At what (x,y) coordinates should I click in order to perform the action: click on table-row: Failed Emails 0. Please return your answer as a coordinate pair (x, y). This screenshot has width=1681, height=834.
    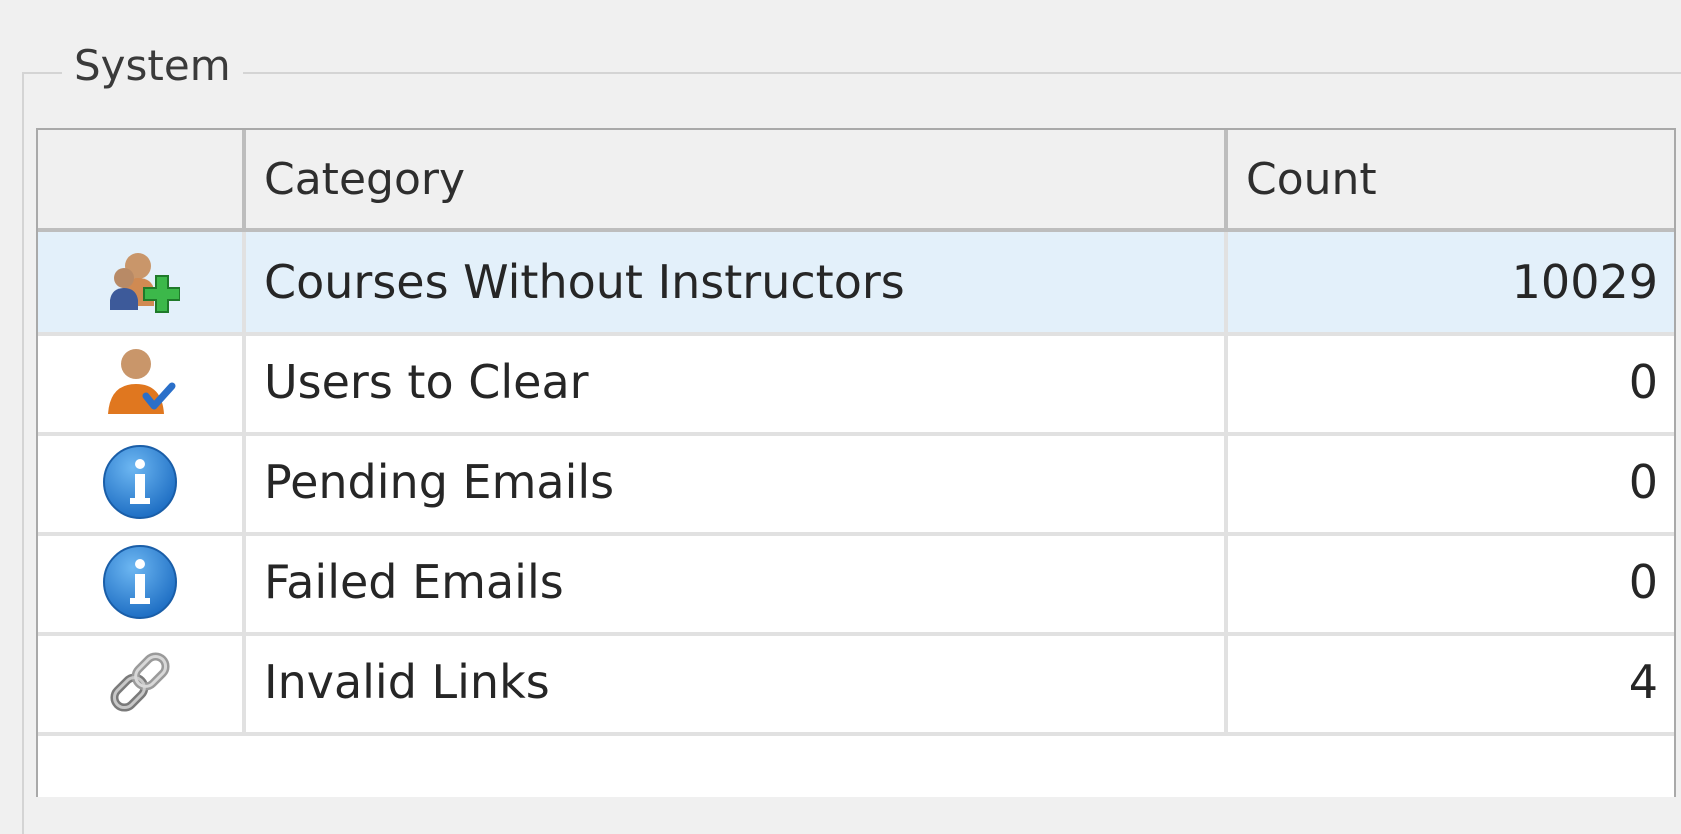
    Looking at the image, I should click on (856, 584).